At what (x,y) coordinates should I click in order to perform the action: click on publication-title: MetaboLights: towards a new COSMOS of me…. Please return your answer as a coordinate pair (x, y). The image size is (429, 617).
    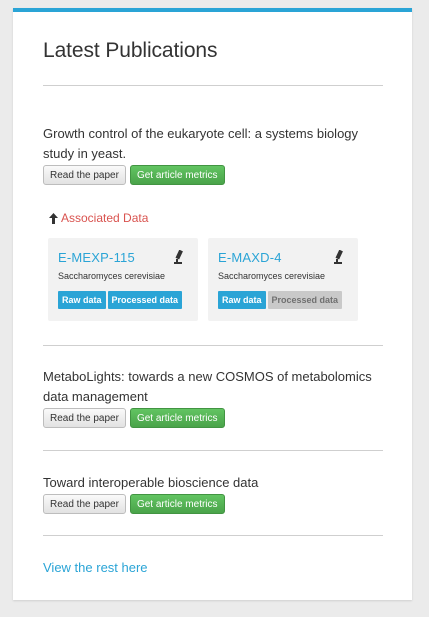
    Looking at the image, I should click on (207, 386).